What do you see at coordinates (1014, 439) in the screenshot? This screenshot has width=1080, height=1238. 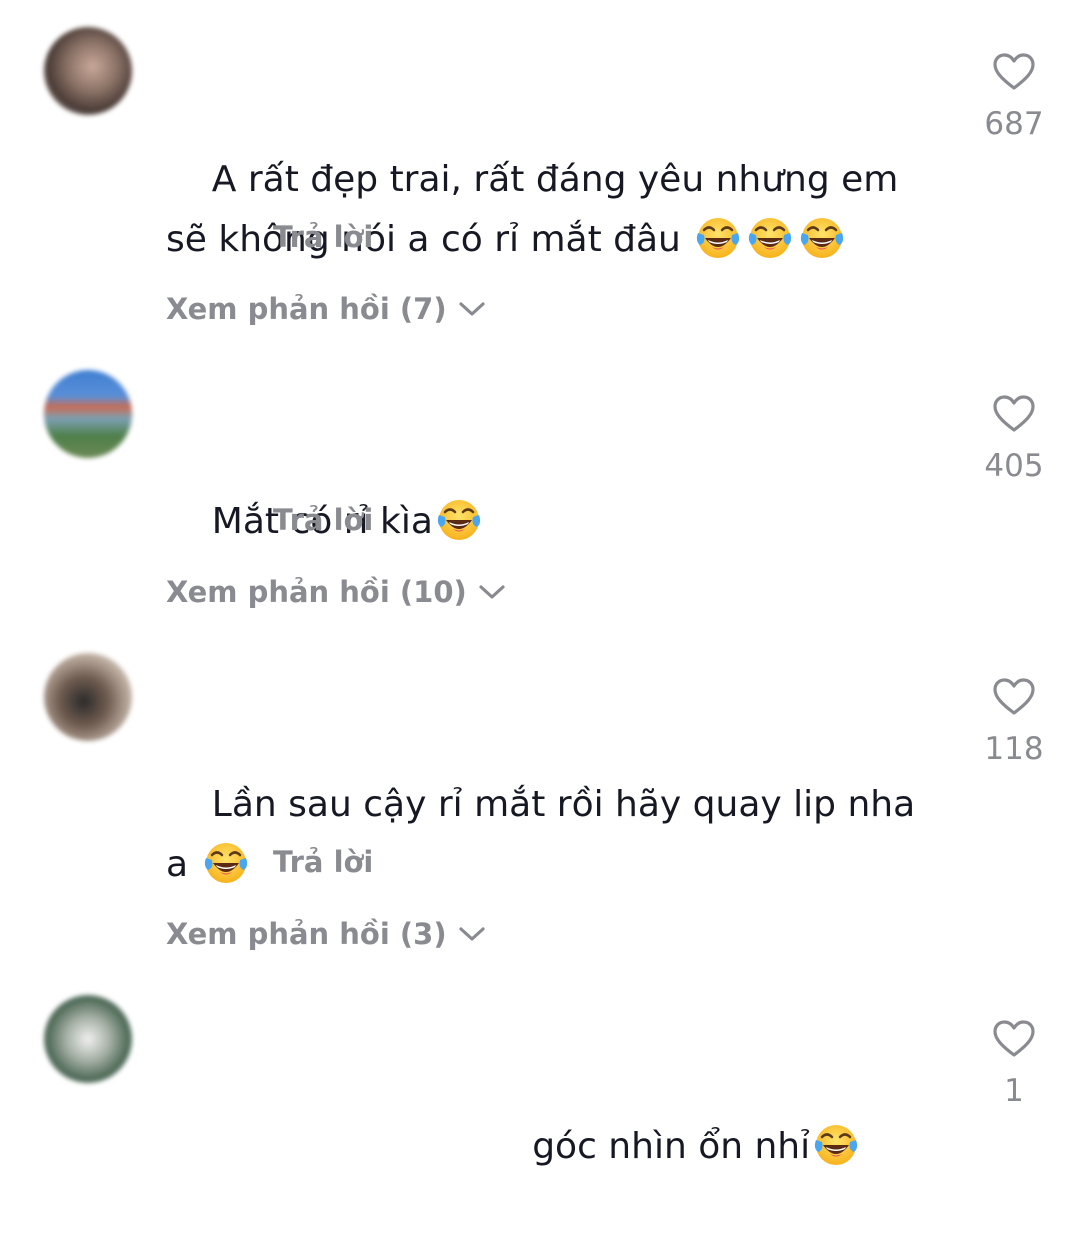 I see `like-group: 405` at bounding box center [1014, 439].